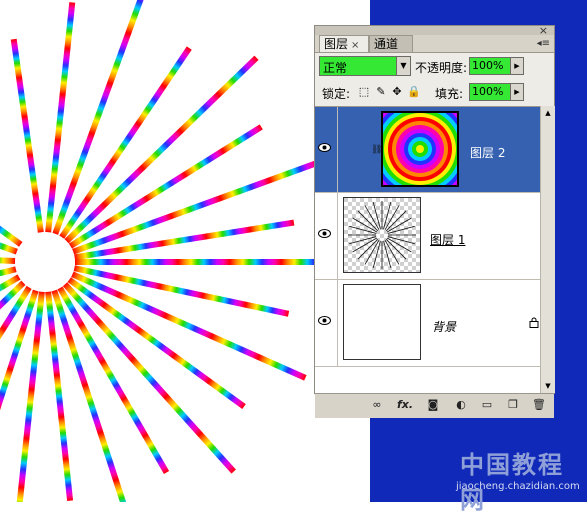 The height and width of the screenshot is (515, 587). What do you see at coordinates (377, 405) in the screenshot?
I see `link-icon: ∞` at bounding box center [377, 405].